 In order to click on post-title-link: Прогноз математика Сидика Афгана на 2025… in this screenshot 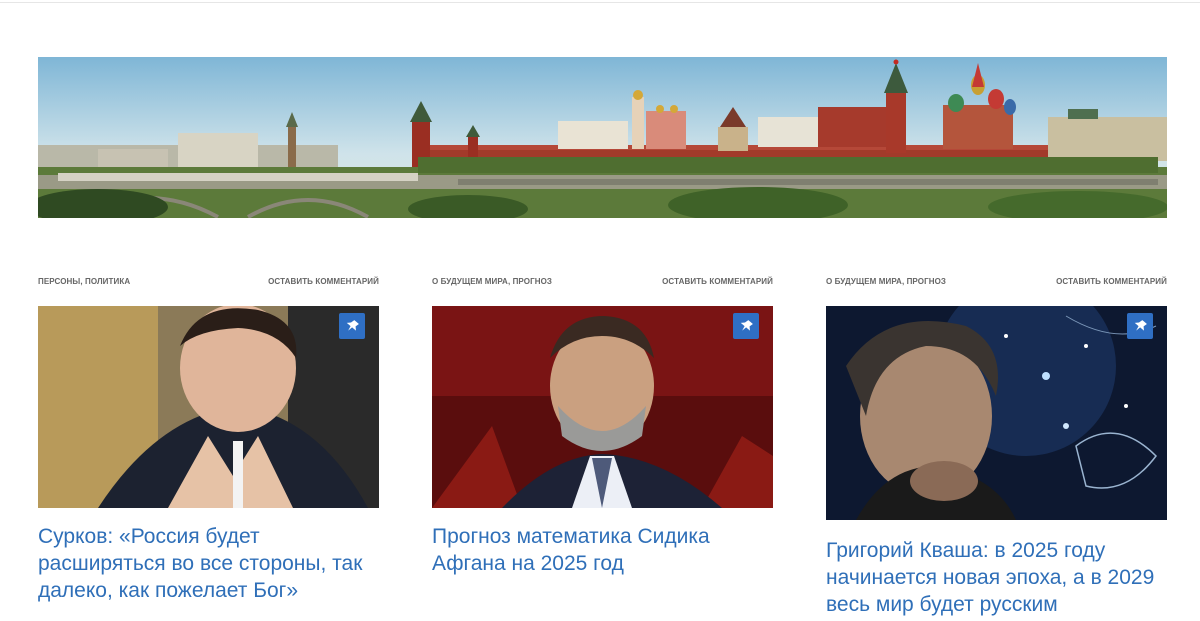, I will do `click(602, 550)`.